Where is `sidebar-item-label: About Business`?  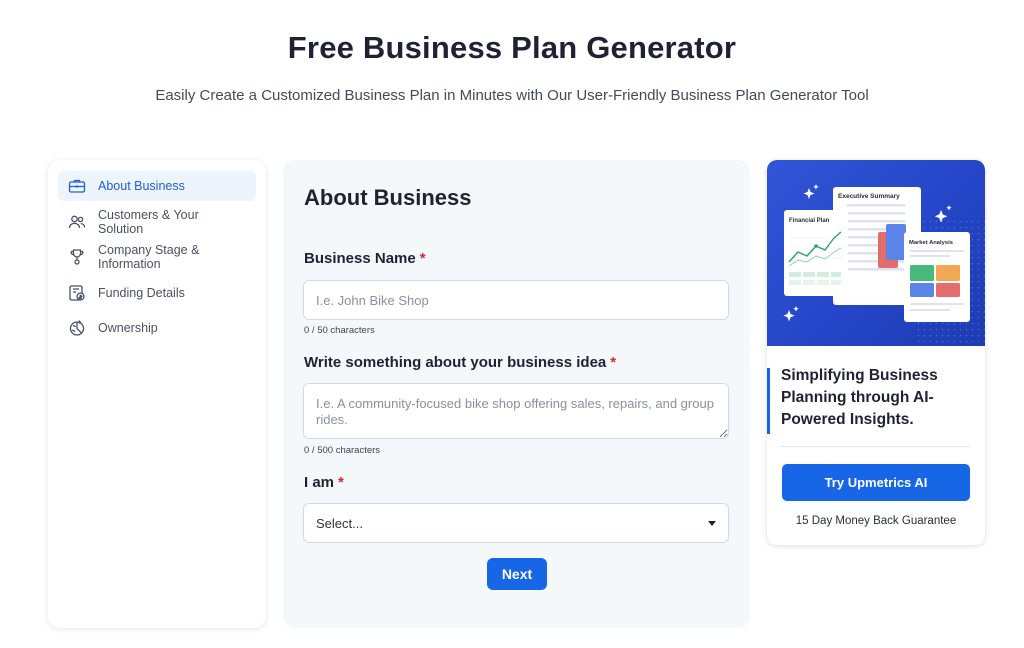 sidebar-item-label: About Business is located at coordinates (141, 186).